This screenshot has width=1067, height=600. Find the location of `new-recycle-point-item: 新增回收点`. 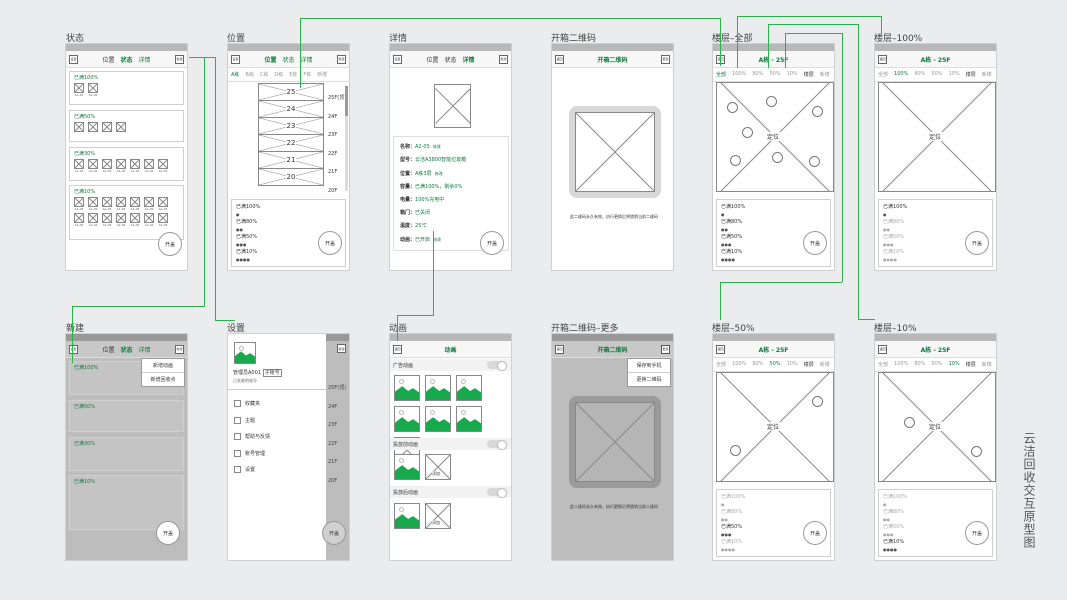

new-recycle-point-item: 新增回收点 is located at coordinates (163, 379).